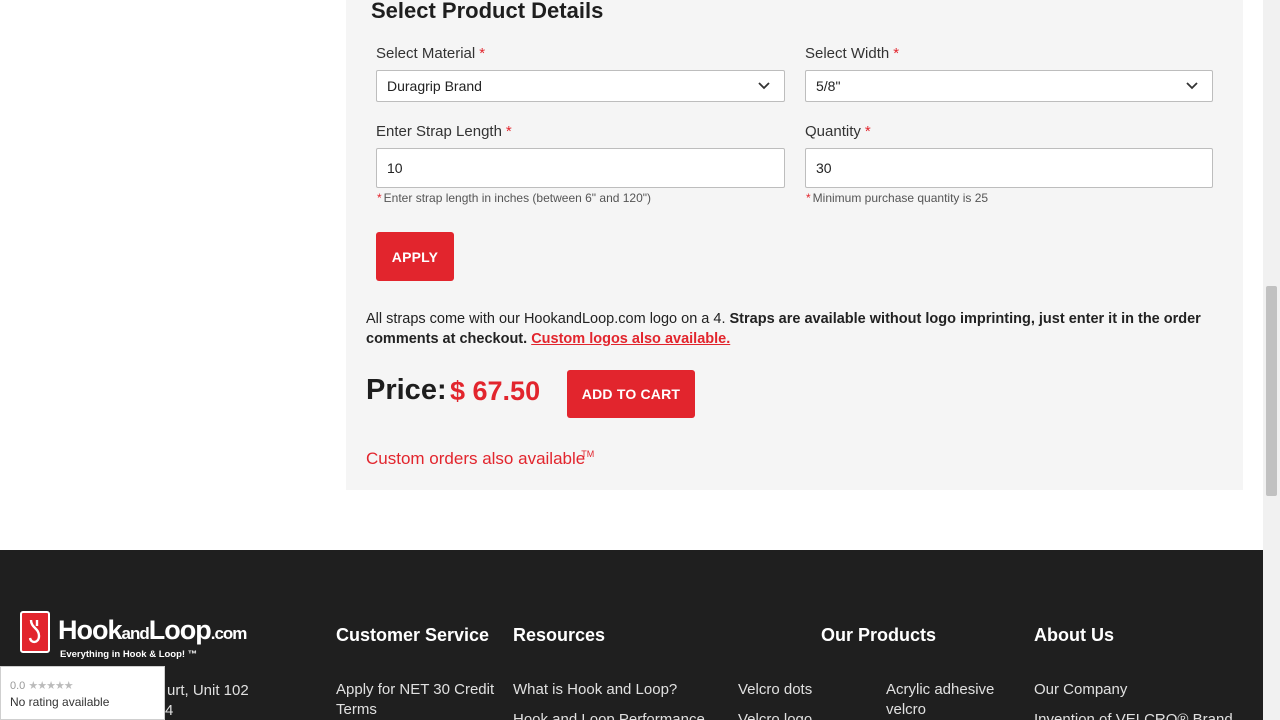 The height and width of the screenshot is (720, 1280). What do you see at coordinates (406, 390) in the screenshot?
I see `price-label: Price:` at bounding box center [406, 390].